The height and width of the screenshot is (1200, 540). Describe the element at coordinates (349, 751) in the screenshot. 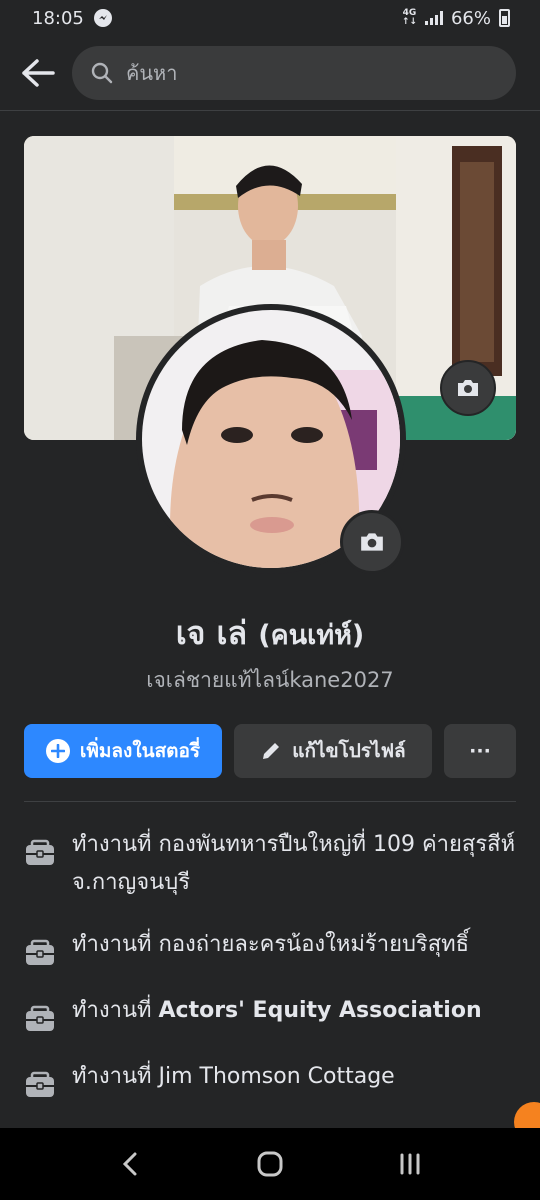

I see `edit-profile-label: แก้ไขโปรไฟล์` at that location.